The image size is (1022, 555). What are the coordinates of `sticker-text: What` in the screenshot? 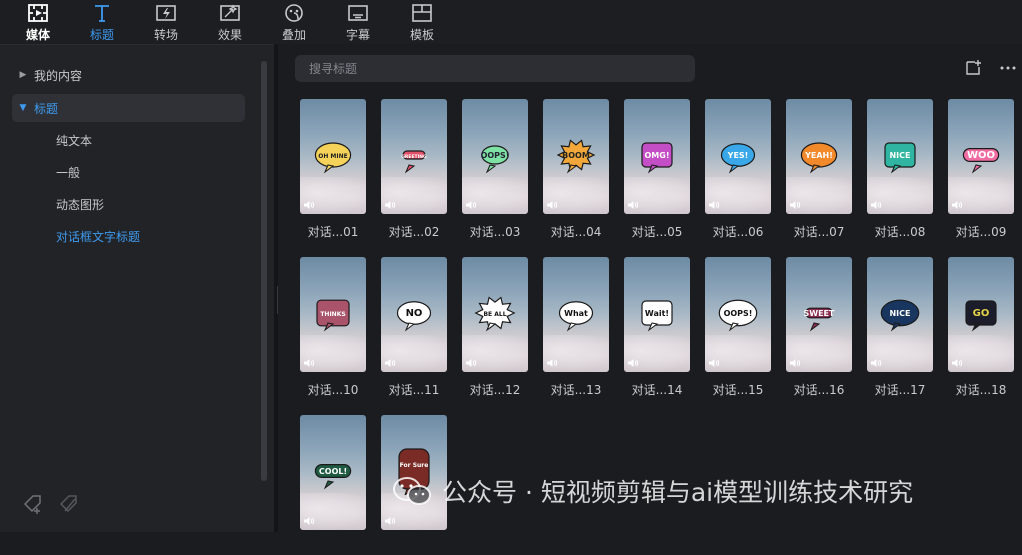 It's located at (576, 313).